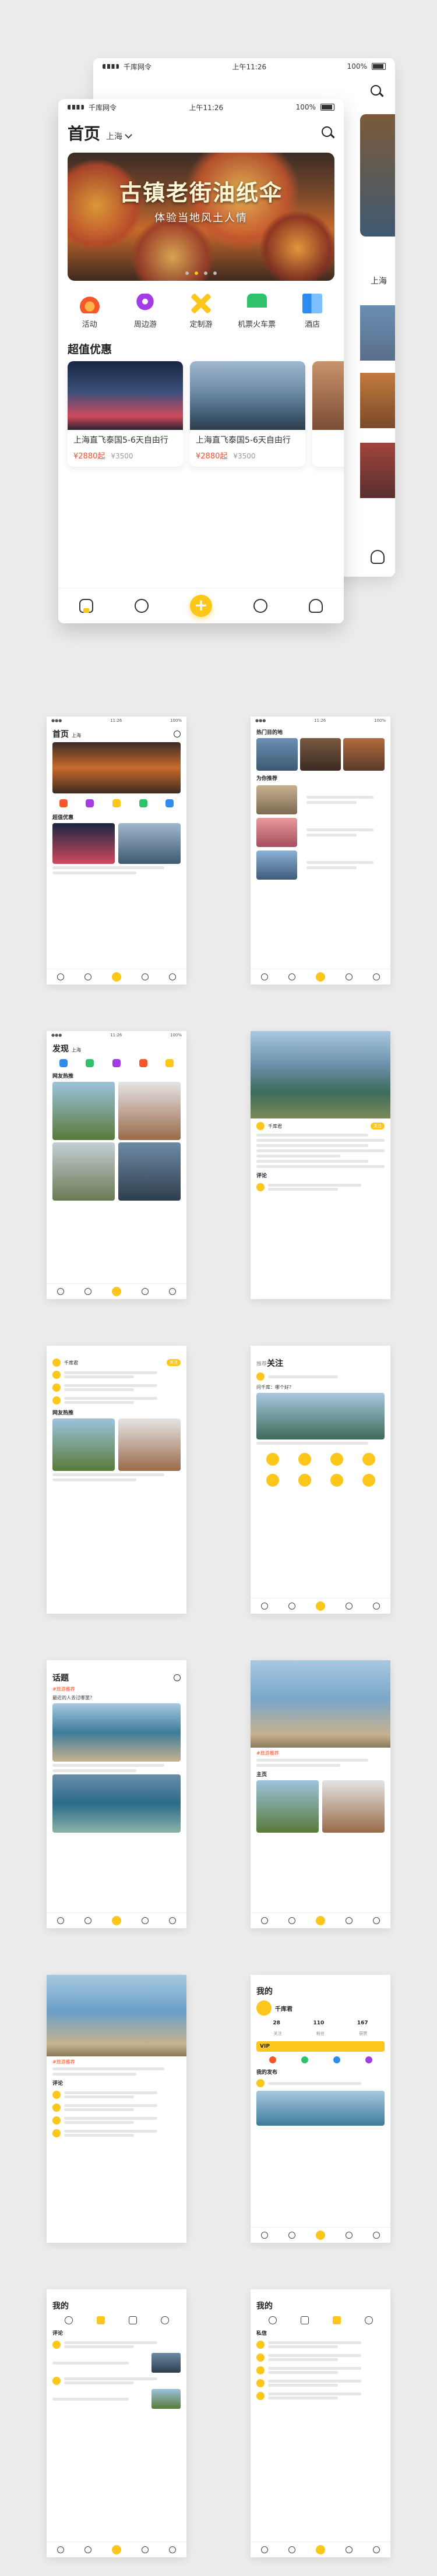 This screenshot has height=2576, width=437. I want to click on notification-icon, so click(272, 2320).